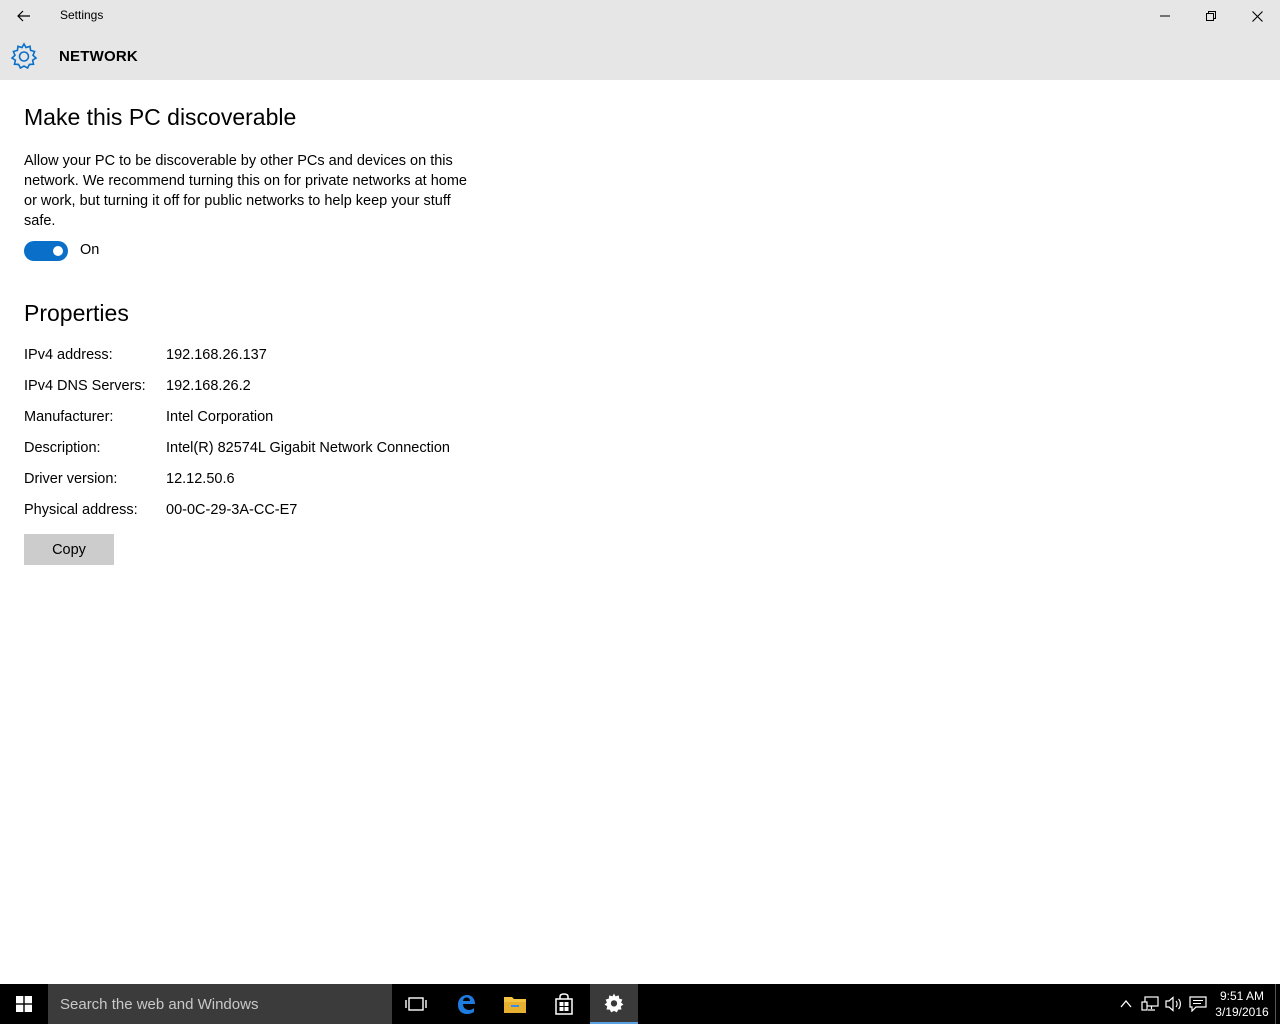 This screenshot has height=1024, width=1280. Describe the element at coordinates (1242, 1004) in the screenshot. I see `taskbar-clock: 9:51 AM 3/19/2016` at that location.